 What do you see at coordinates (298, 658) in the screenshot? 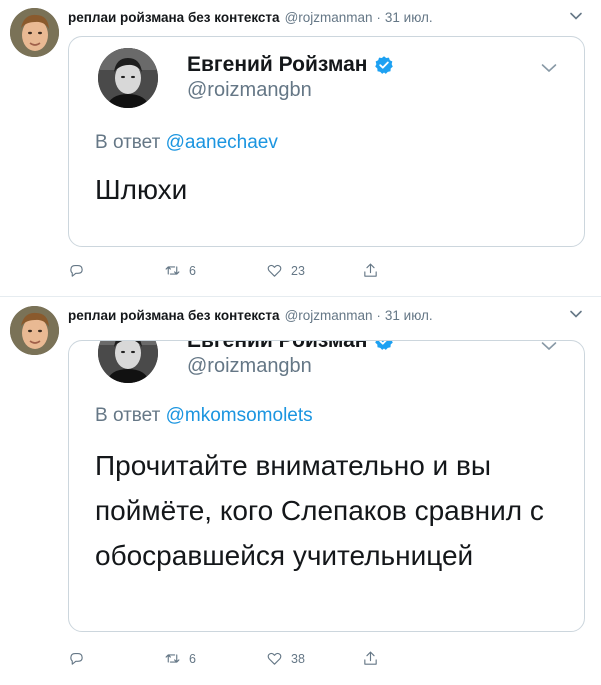
I see `like-count: 38` at bounding box center [298, 658].